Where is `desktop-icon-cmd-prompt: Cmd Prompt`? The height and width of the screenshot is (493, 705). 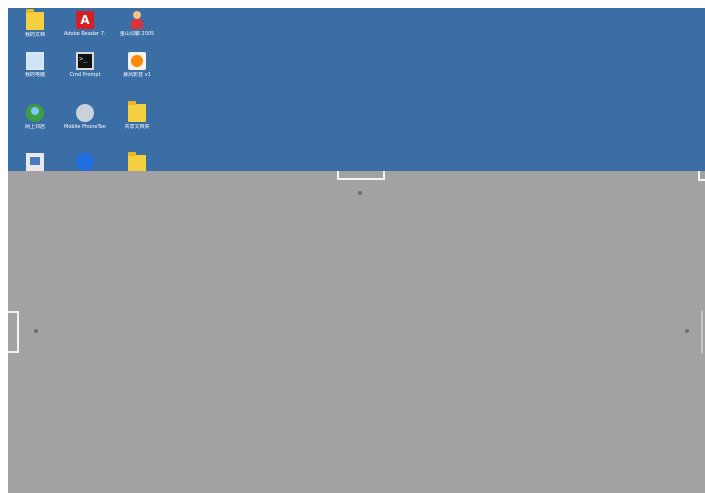
desktop-icon-cmd-prompt: Cmd Prompt is located at coordinates (85, 65).